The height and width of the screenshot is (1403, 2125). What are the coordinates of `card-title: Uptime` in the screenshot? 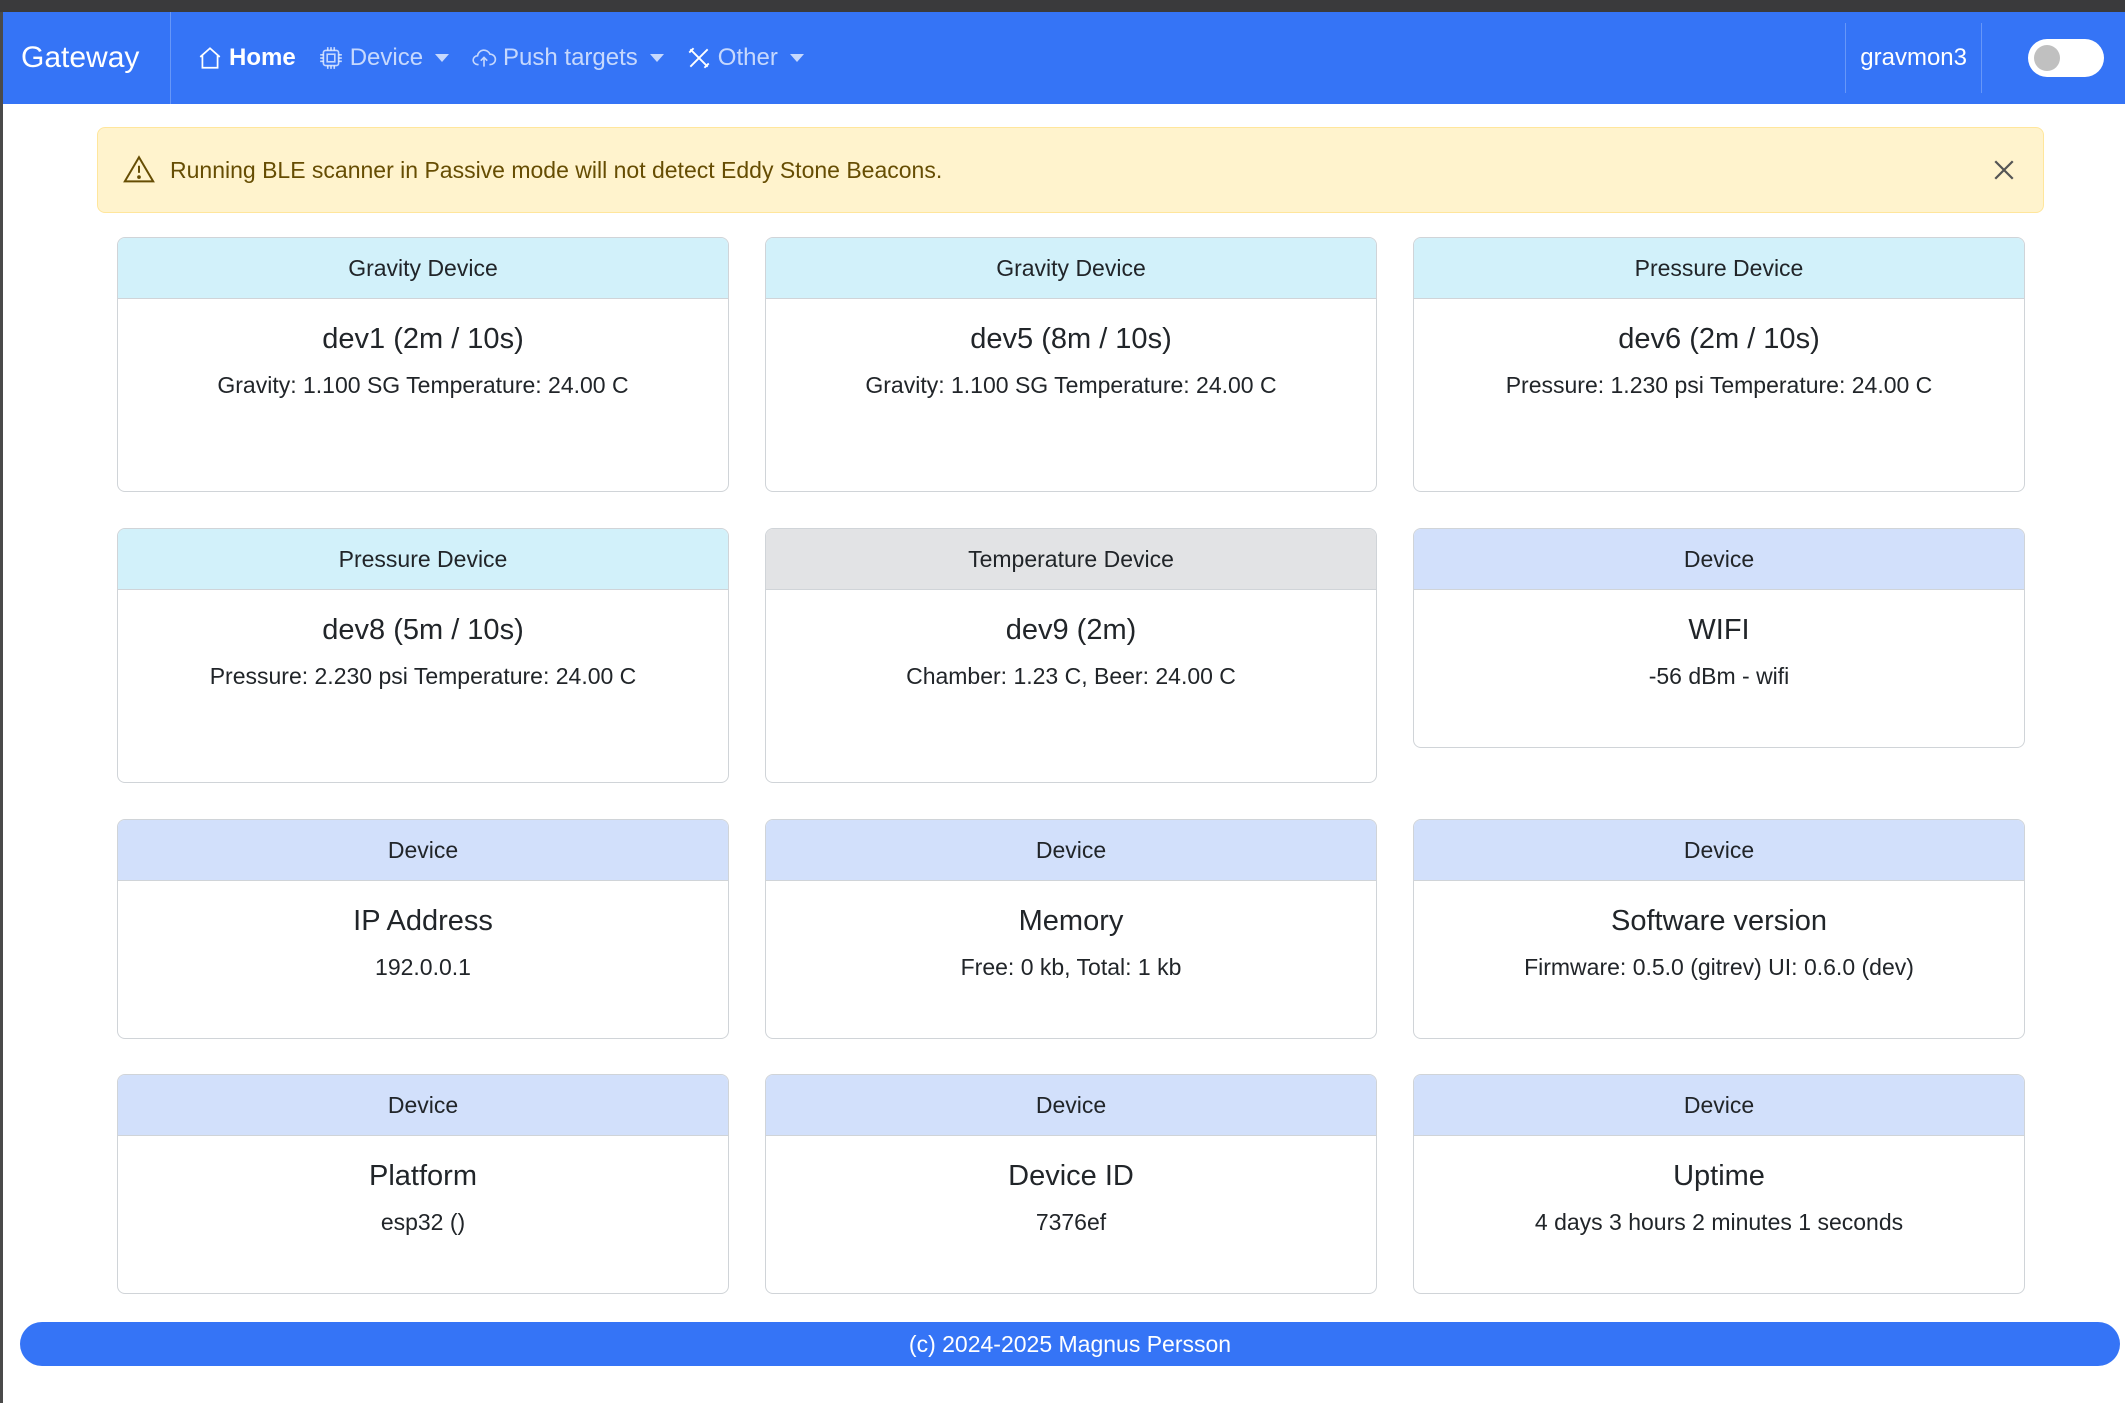 It's located at (1719, 1176).